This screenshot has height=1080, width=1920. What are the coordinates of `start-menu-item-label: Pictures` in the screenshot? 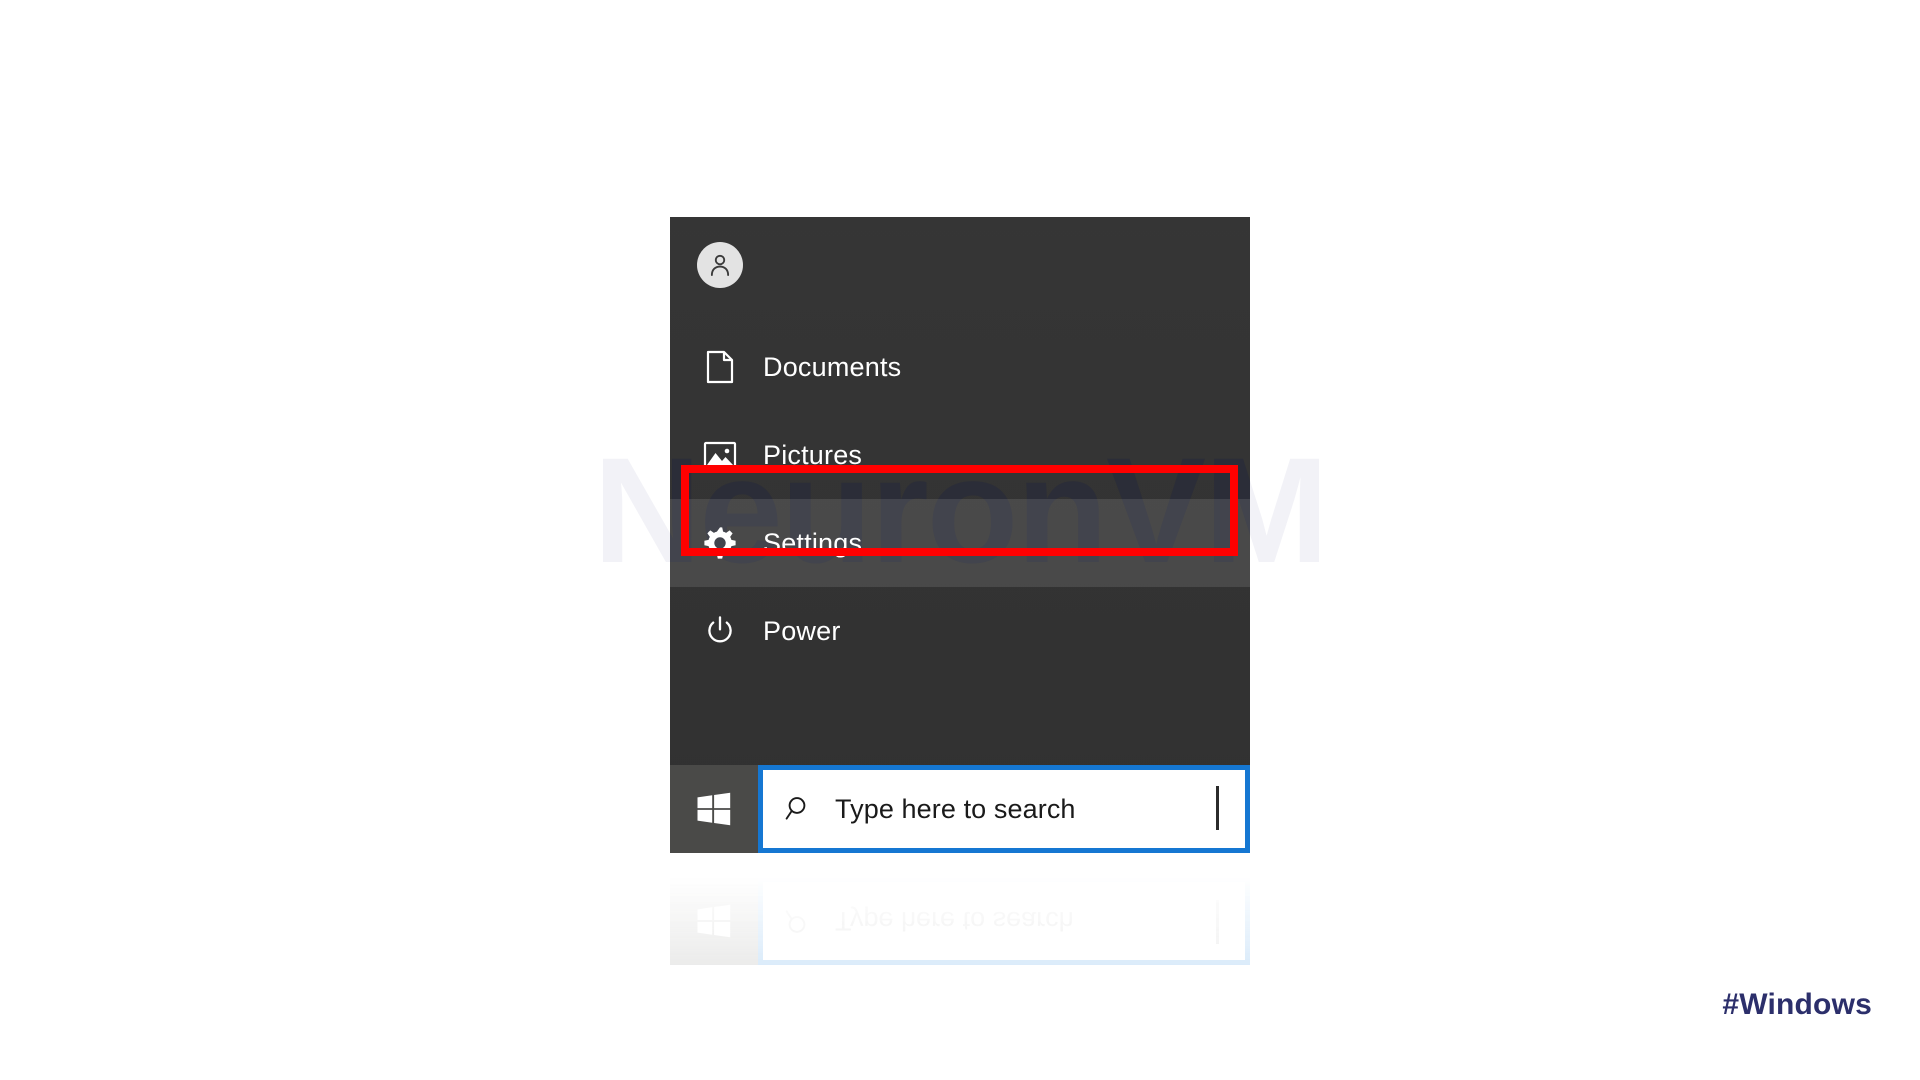 It's located at (813, 454).